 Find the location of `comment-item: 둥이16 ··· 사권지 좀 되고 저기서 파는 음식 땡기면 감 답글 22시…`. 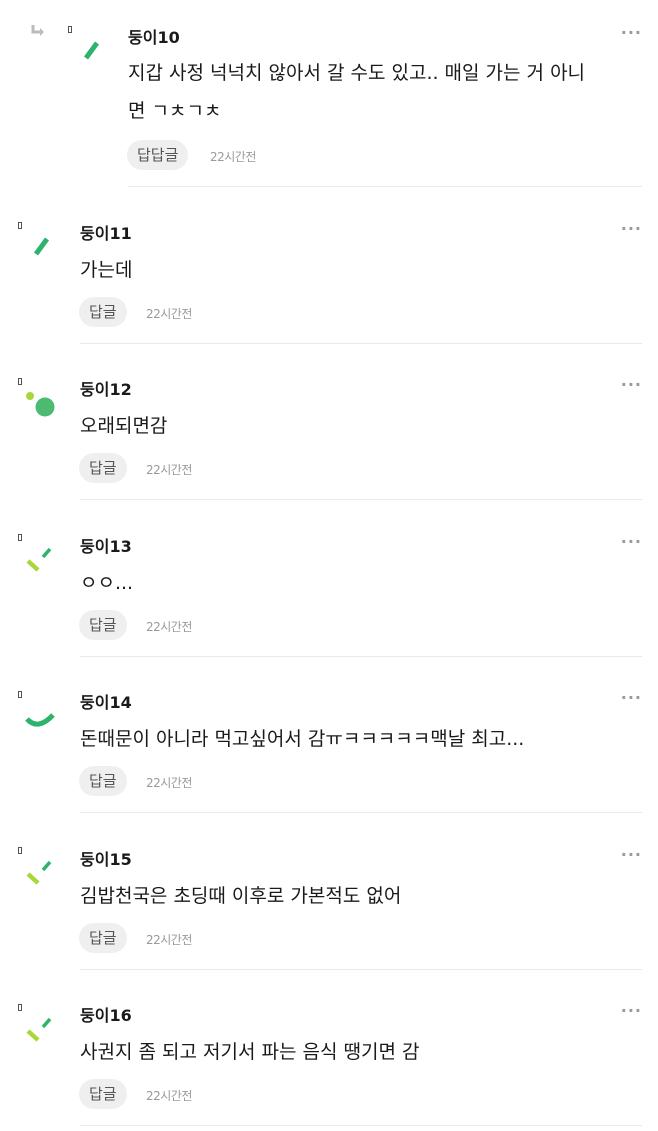

comment-item: 둥이16 ··· 사권지 좀 되고 저기서 파는 음식 땡기면 감 답글 22시… is located at coordinates (329, 1051).